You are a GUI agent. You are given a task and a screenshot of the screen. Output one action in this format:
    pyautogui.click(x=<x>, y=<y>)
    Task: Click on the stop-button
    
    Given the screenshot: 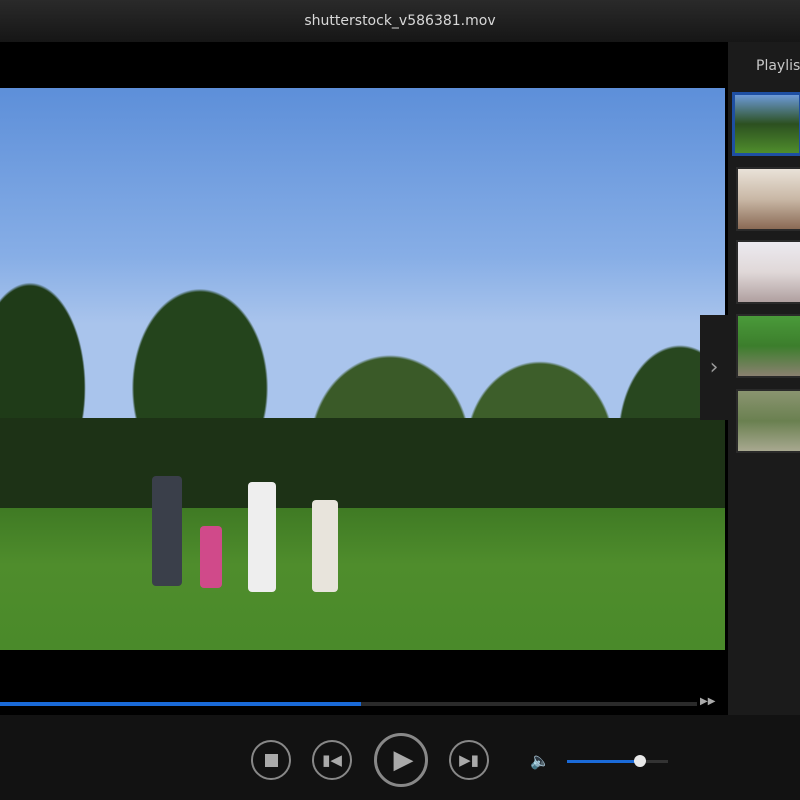 What is the action you would take?
    pyautogui.click(x=271, y=760)
    